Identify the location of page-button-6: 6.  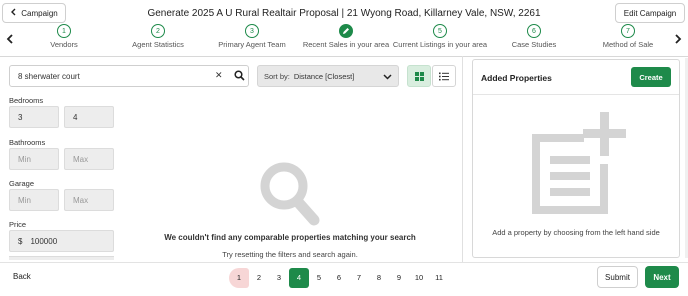
(339, 278).